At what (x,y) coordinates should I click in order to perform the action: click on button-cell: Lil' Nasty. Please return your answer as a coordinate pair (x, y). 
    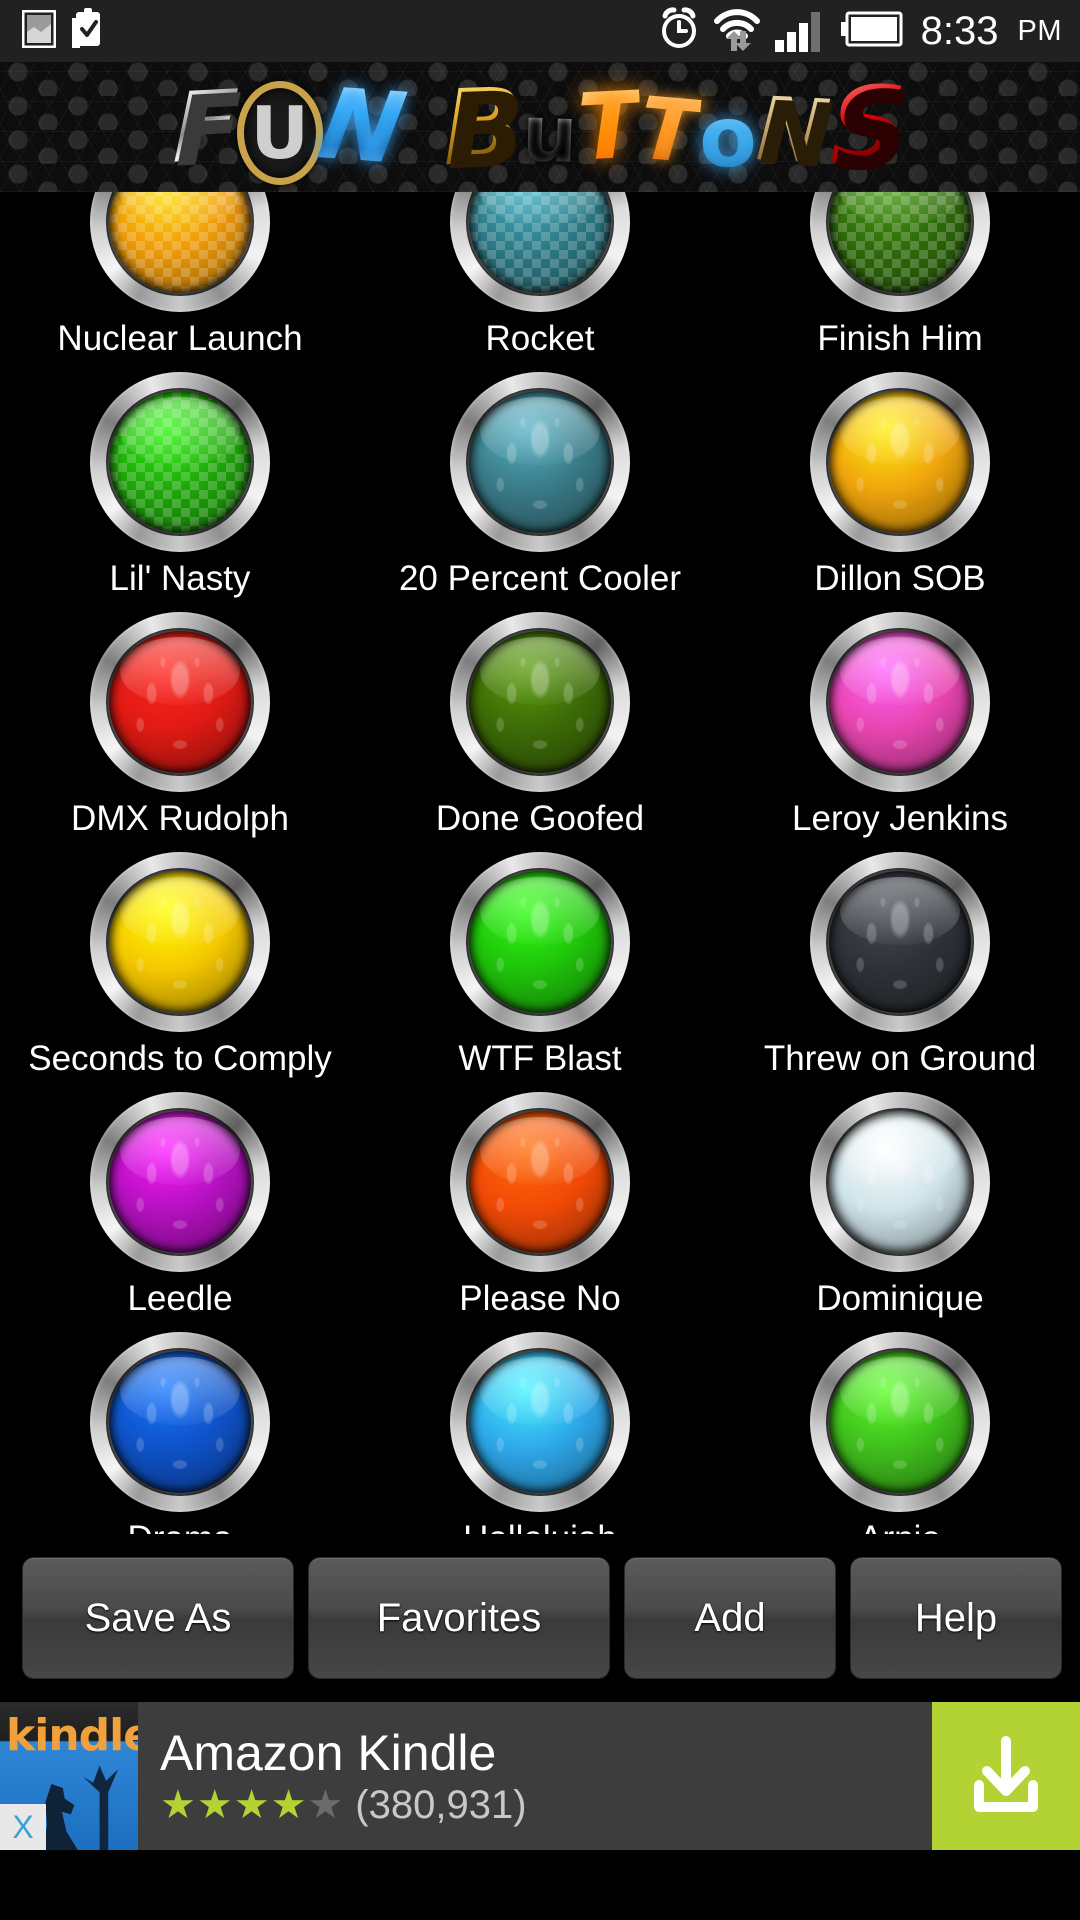
    Looking at the image, I should click on (180, 484).